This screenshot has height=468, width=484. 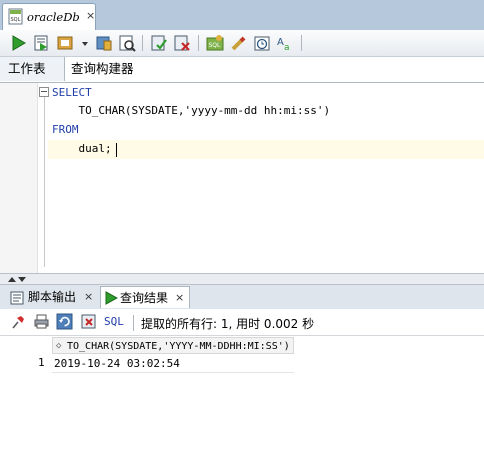 I want to click on fold-toggle-icon, so click(x=44, y=92).